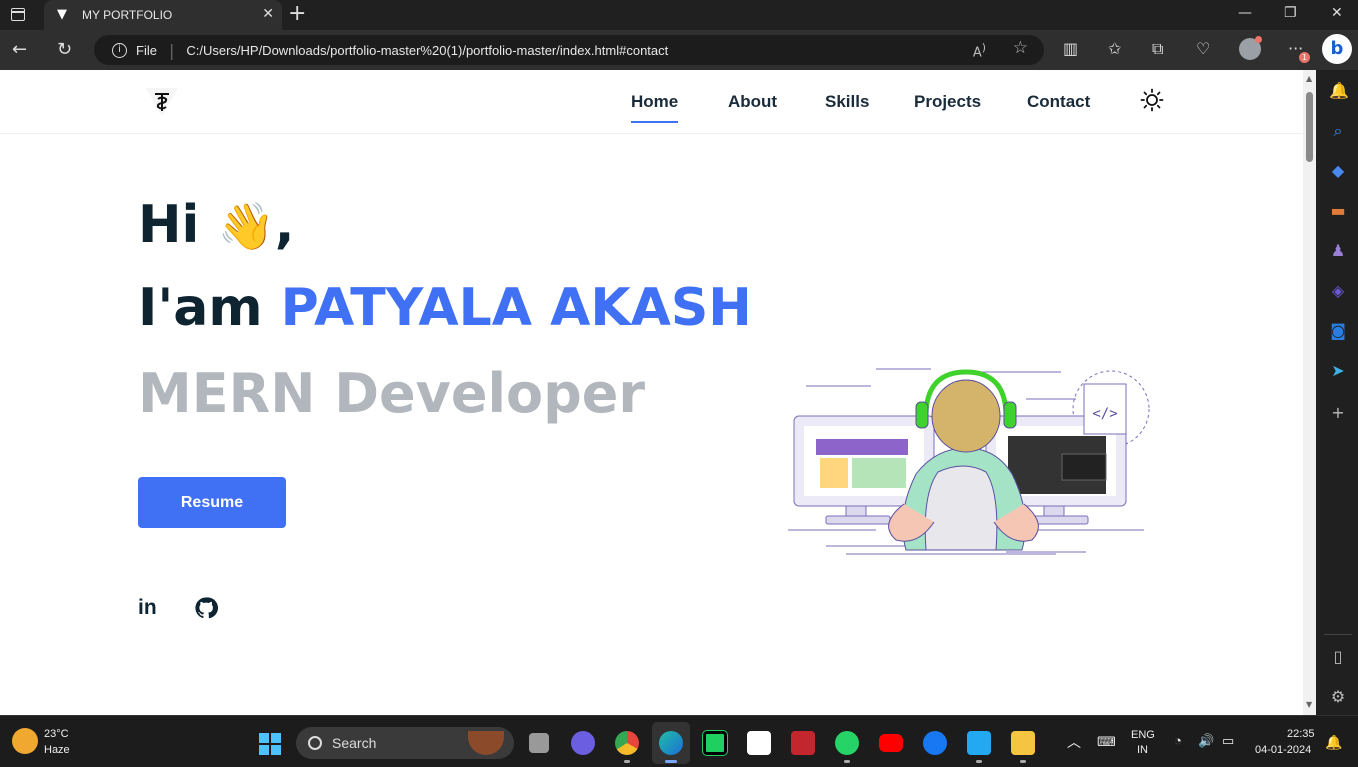 Image resolution: width=1358 pixels, height=767 pixels. What do you see at coordinates (759, 743) in the screenshot?
I see `microsoft-store-icon` at bounding box center [759, 743].